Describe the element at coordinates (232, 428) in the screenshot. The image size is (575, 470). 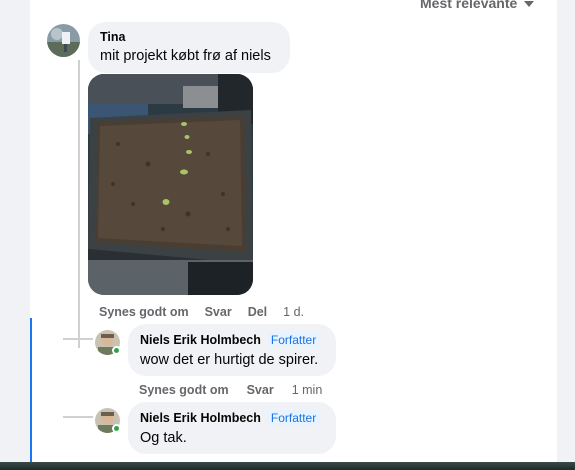
I see `reply-bubble: Niels Erik Holmbech Forfatter Og tak.` at that location.